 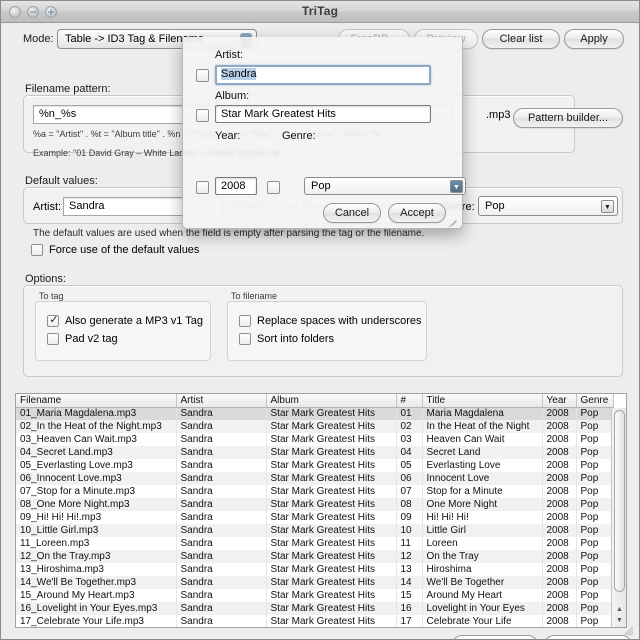 I want to click on table-cell: 08, so click(x=409, y=504).